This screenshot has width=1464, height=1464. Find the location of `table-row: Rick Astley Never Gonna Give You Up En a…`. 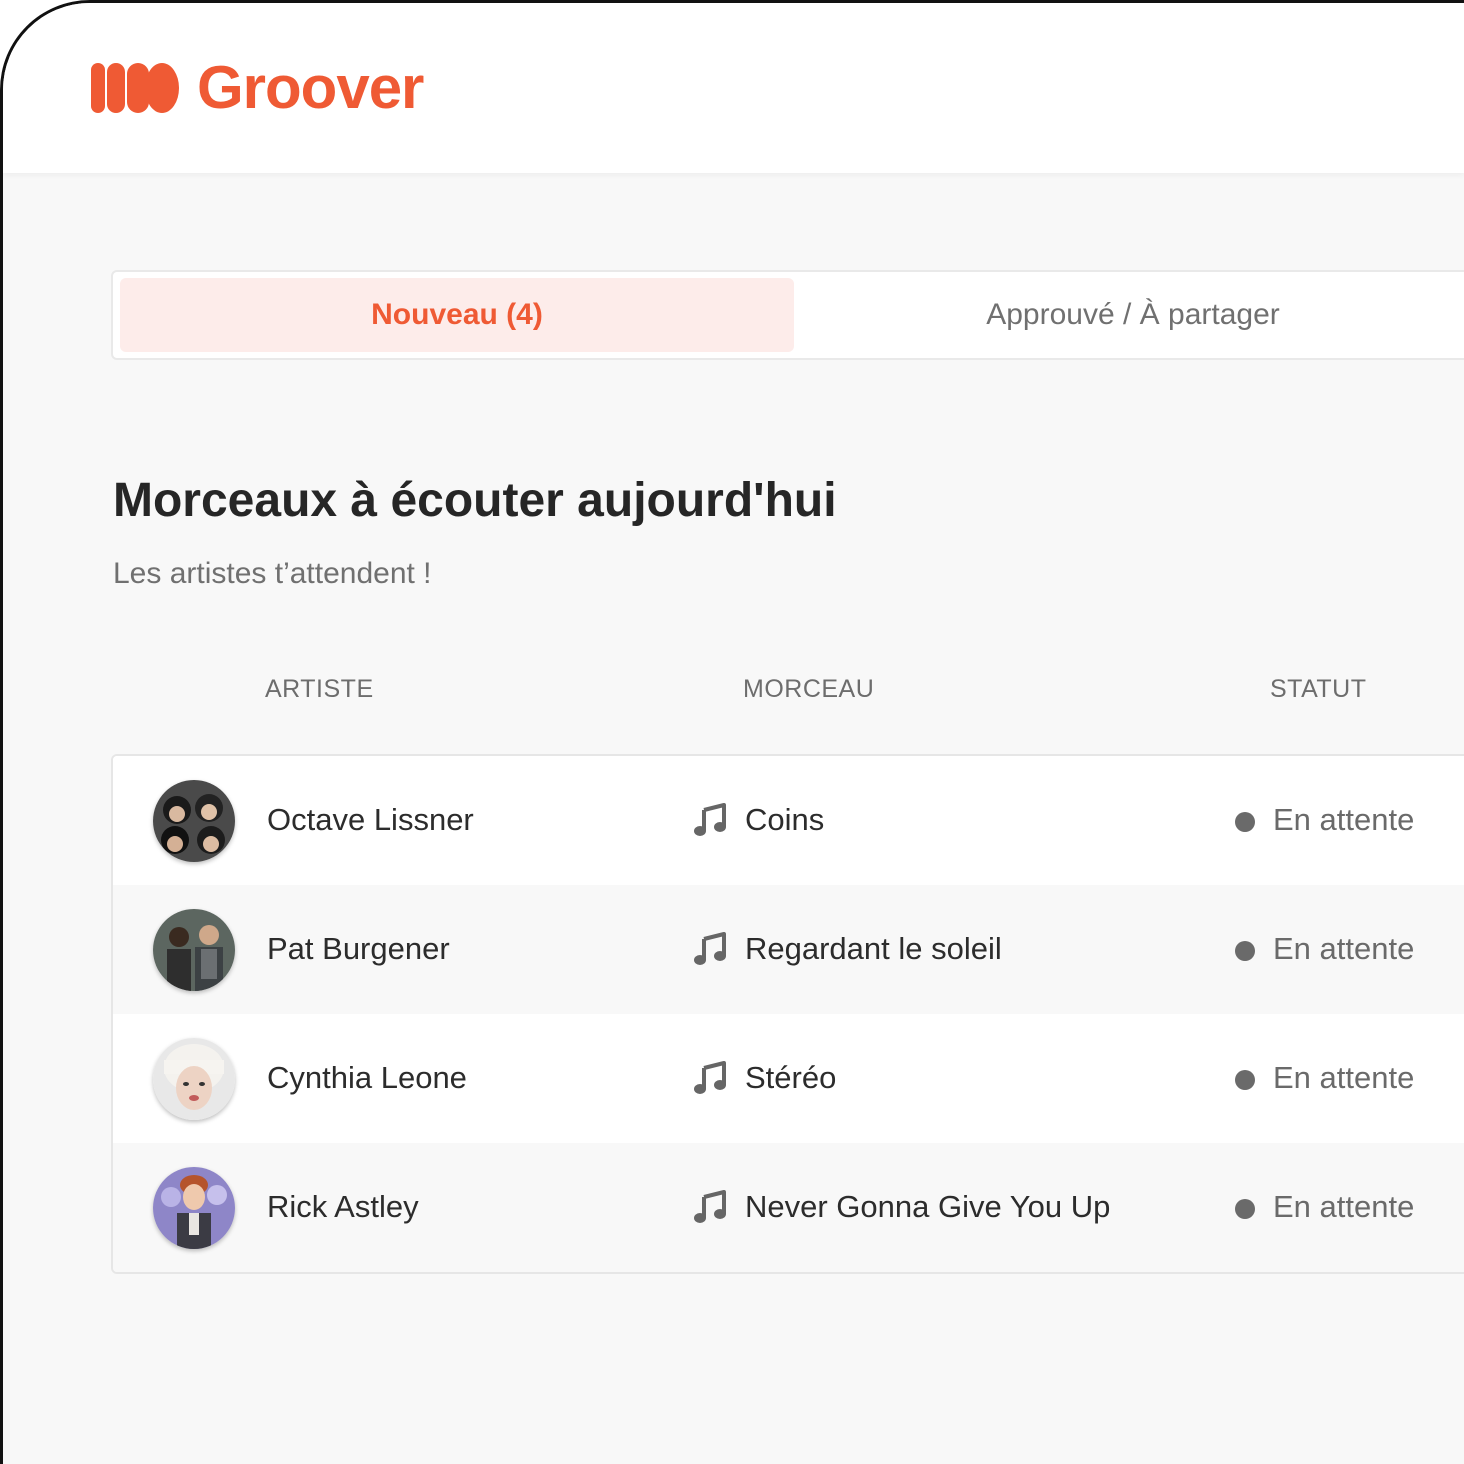

table-row: Rick Astley Never Gonna Give You Up En a… is located at coordinates (788, 1207).